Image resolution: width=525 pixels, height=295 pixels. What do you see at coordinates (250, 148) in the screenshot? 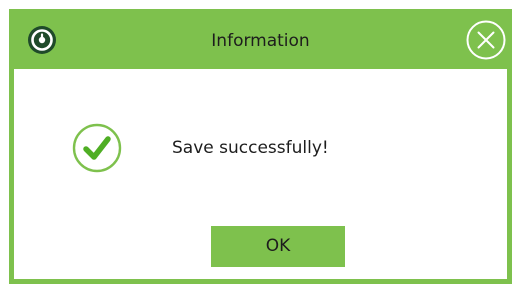
I see `success-message: Save successfully!` at bounding box center [250, 148].